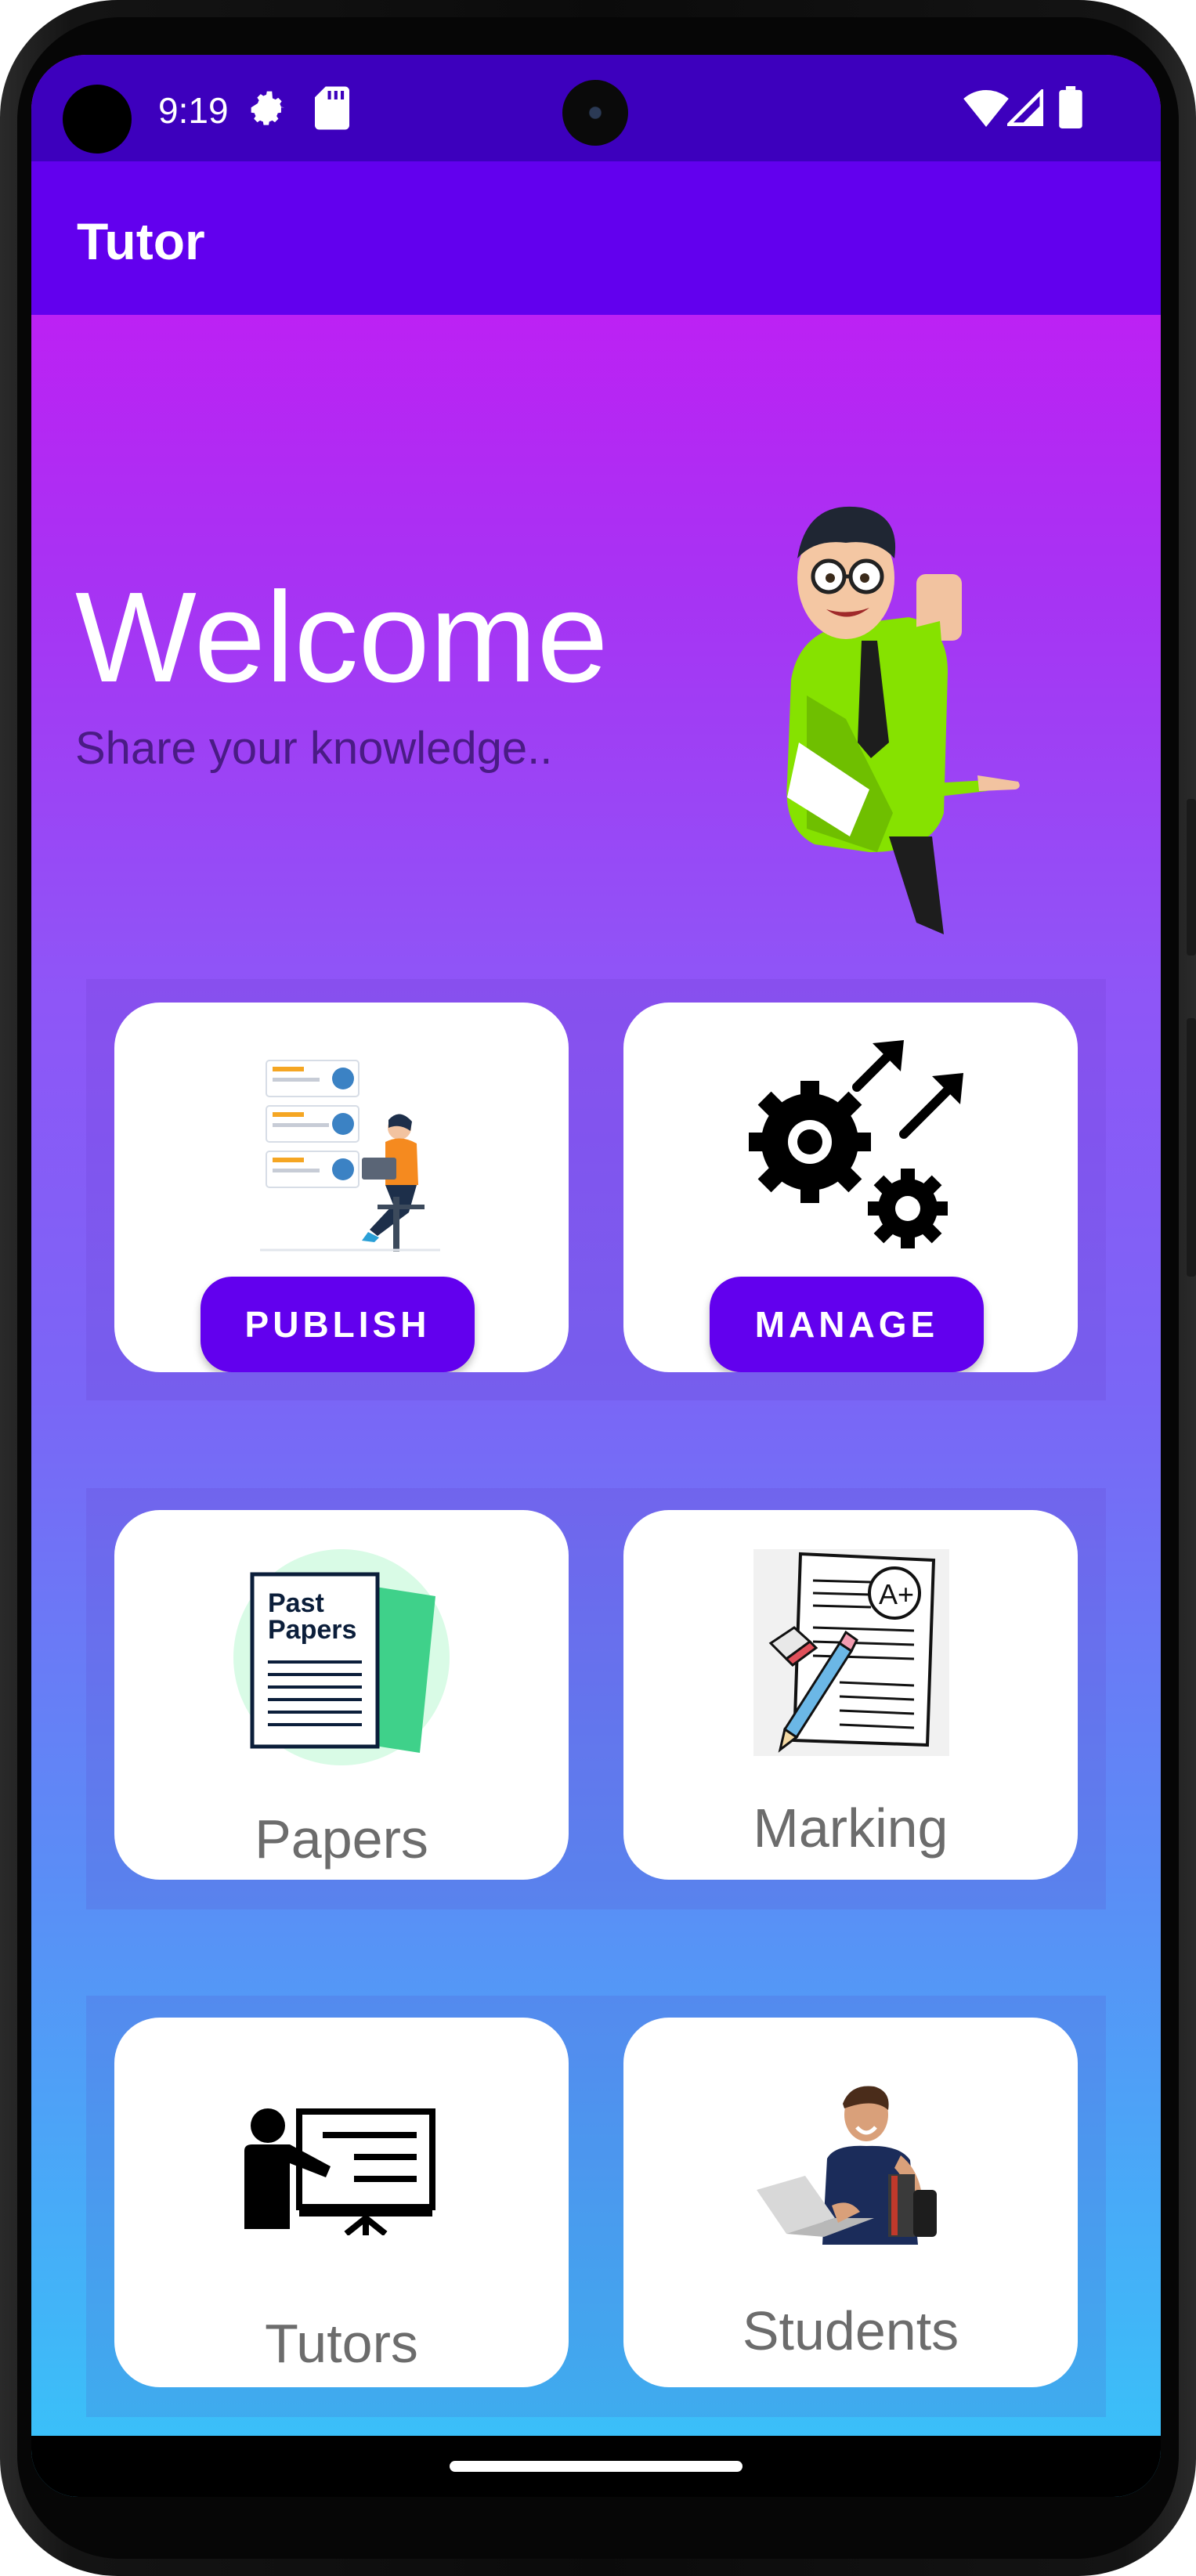 The width and height of the screenshot is (1196, 2576). Describe the element at coordinates (851, 1652) in the screenshot. I see `graded-paper-icon: A+` at that location.